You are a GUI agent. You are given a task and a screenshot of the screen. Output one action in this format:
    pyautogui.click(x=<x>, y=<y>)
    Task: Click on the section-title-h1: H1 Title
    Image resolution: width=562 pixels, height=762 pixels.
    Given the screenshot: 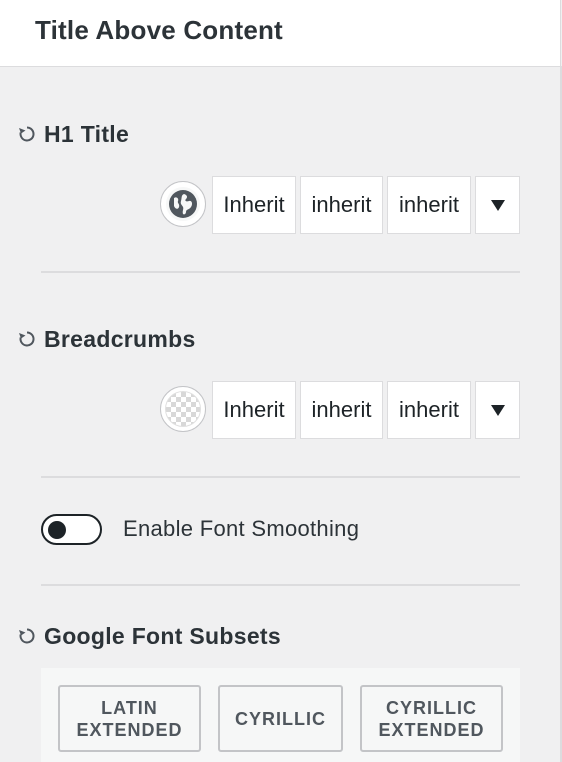 What is the action you would take?
    pyautogui.click(x=73, y=134)
    